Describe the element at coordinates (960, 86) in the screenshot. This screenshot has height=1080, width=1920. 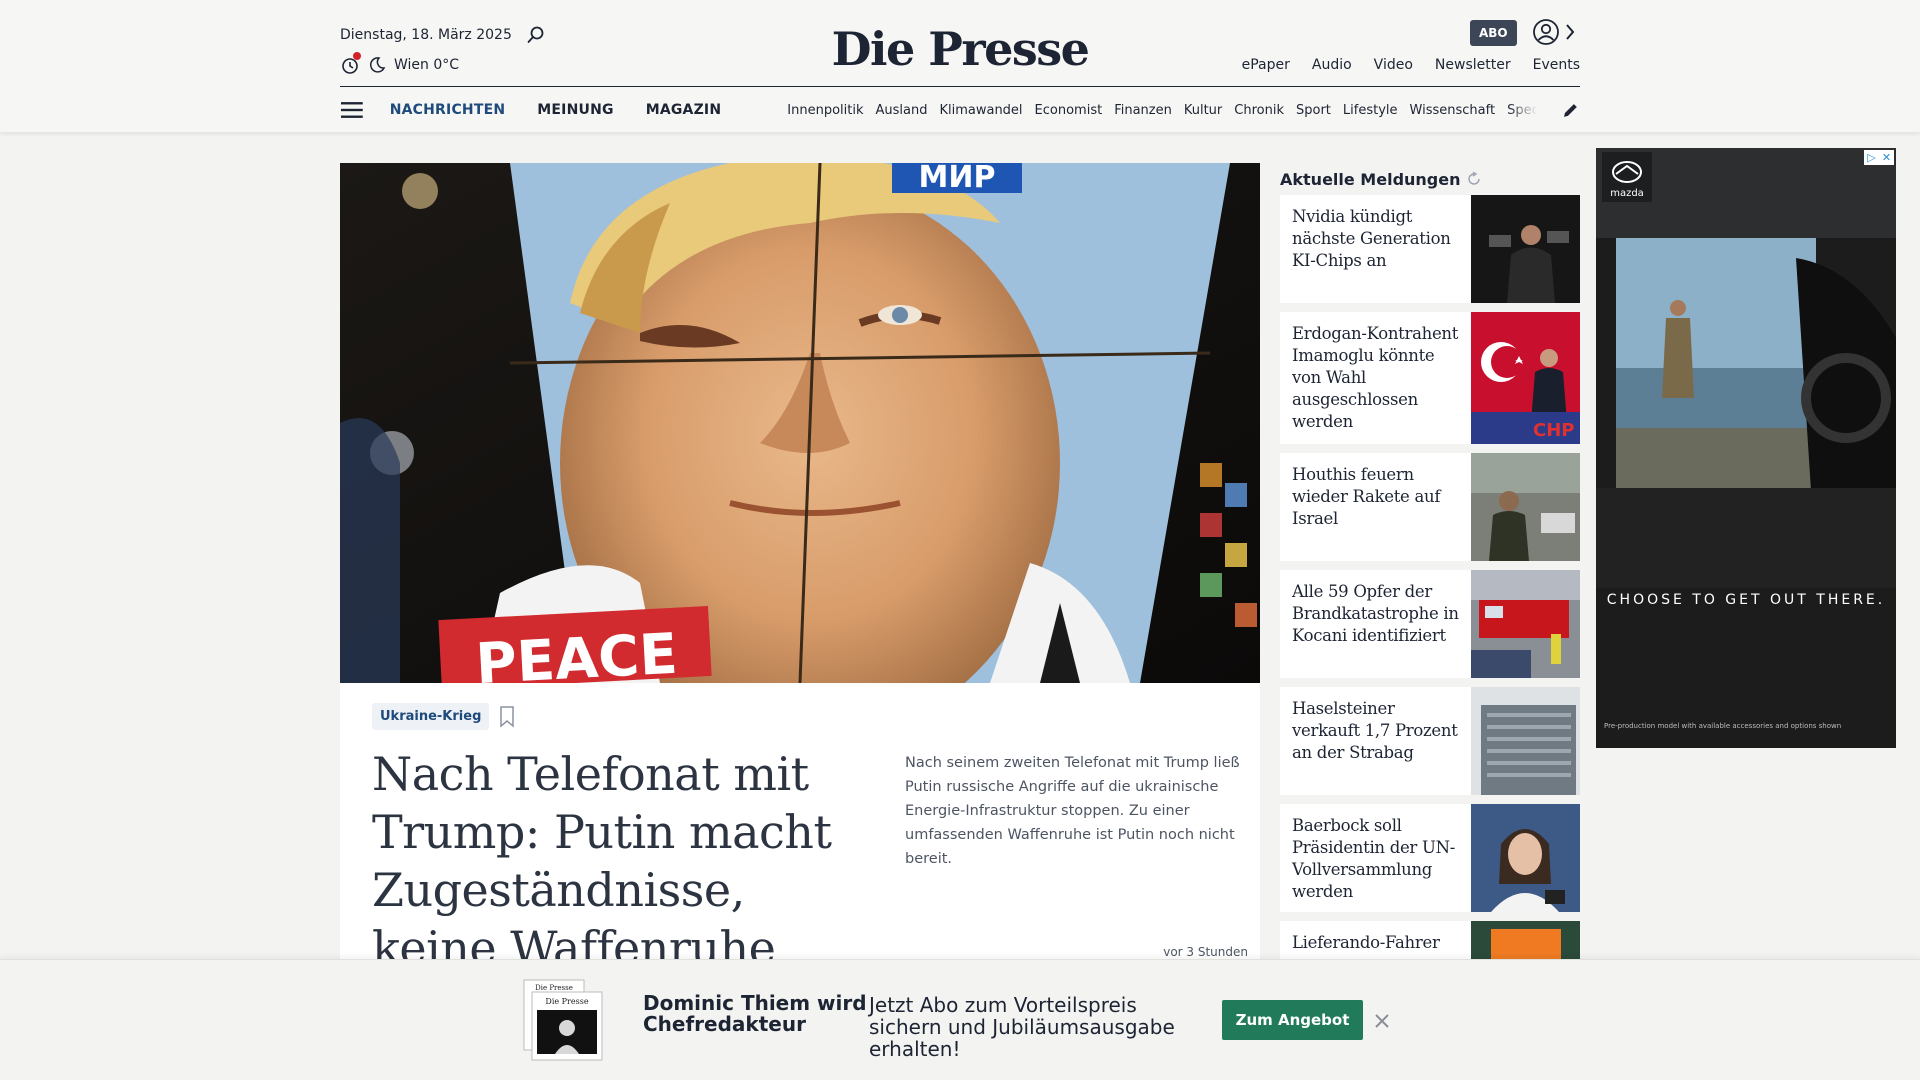
I see `header-divider` at that location.